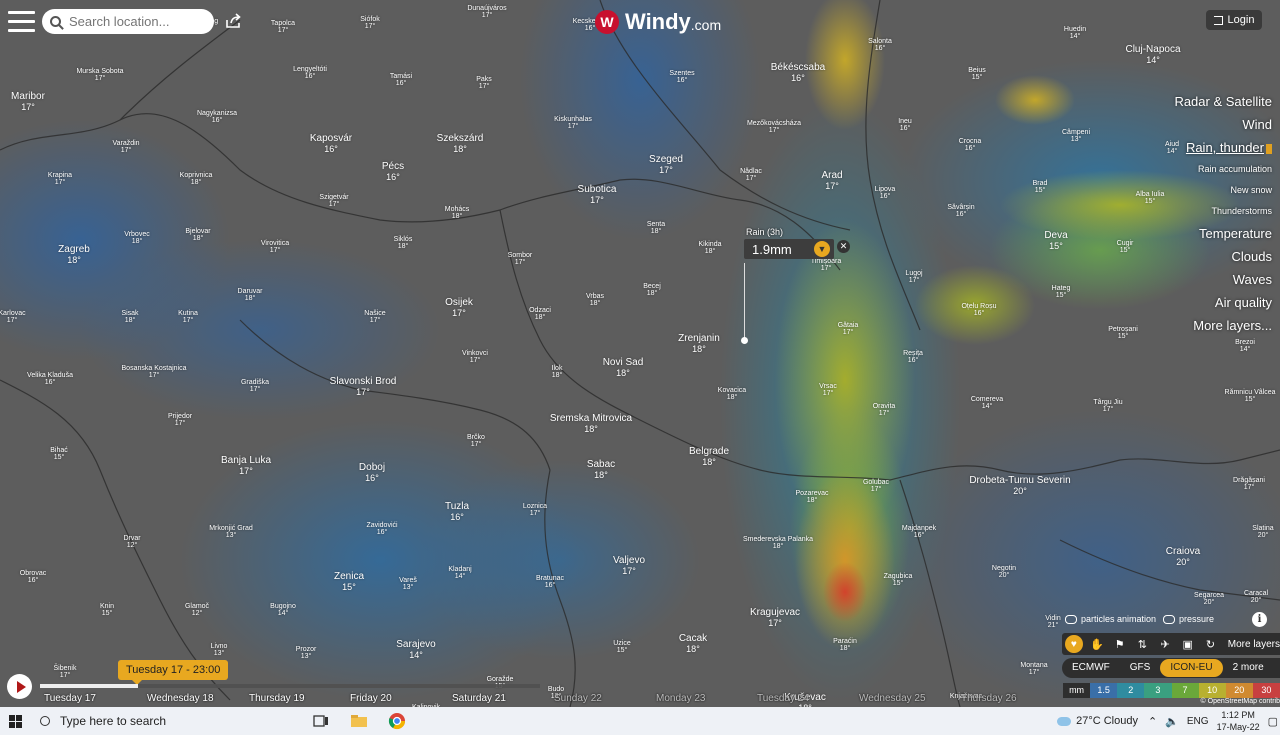 This screenshot has width=1280, height=735. What do you see at coordinates (381, 529) in the screenshot?
I see `city-label: Zavidovići 16°` at bounding box center [381, 529].